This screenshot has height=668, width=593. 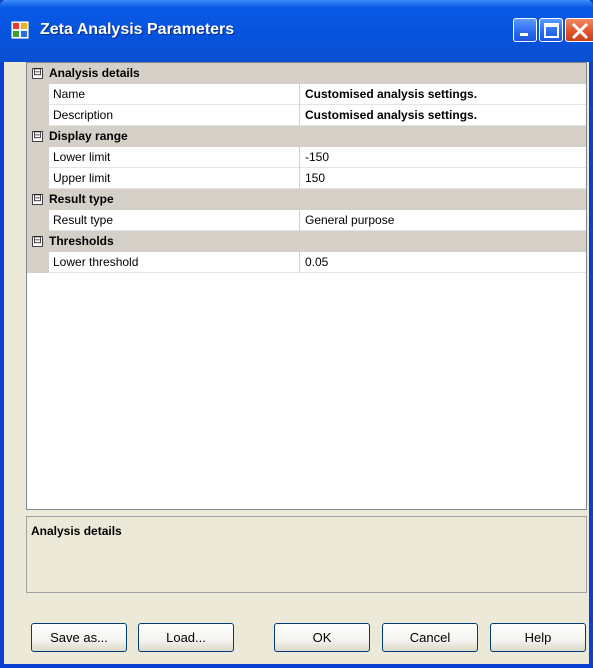 I want to click on category-label: Display range, so click(x=88, y=136).